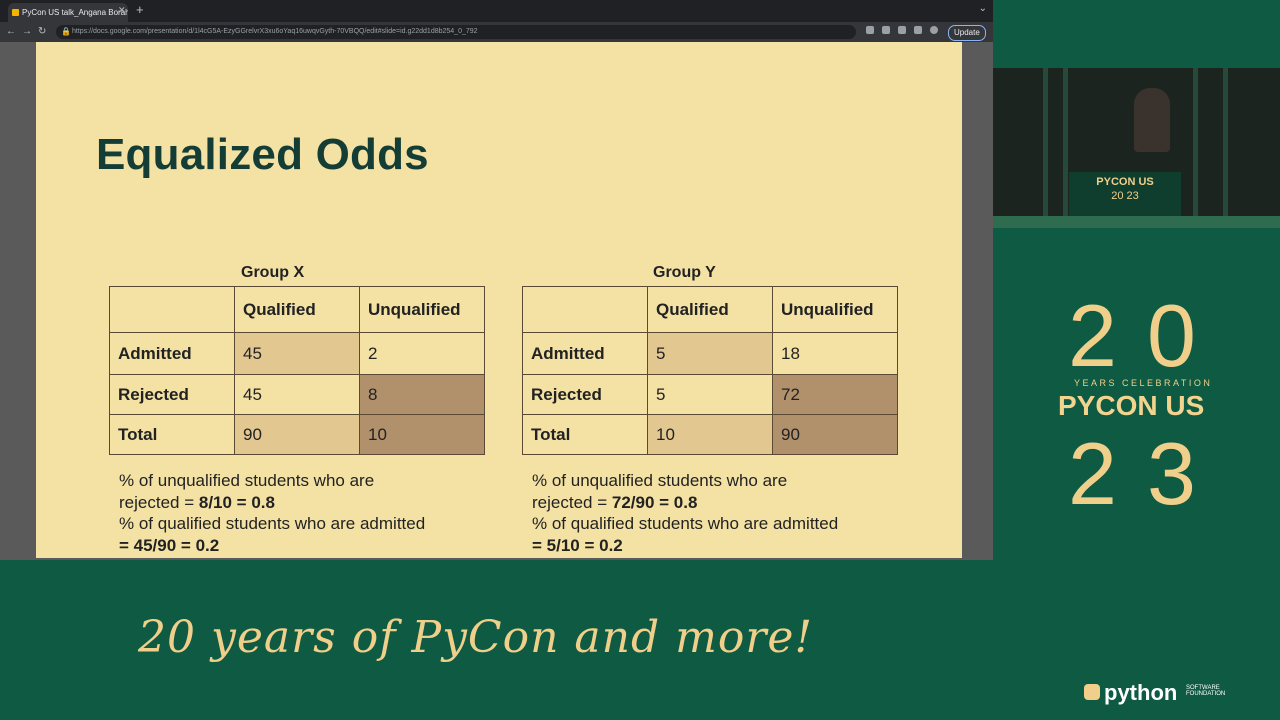  Describe the element at coordinates (1147, 473) in the screenshot. I see `year-bottom: 23` at that location.